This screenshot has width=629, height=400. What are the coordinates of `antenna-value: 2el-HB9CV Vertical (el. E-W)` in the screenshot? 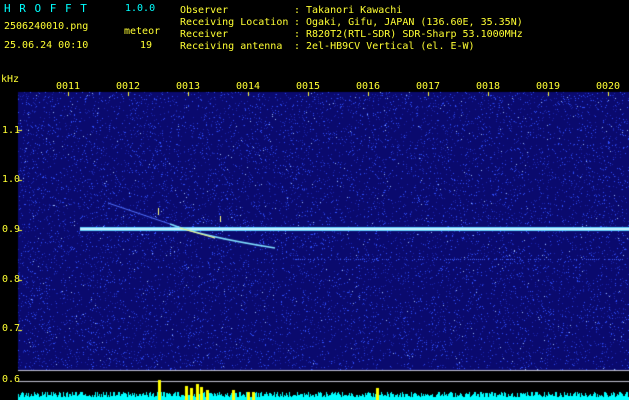 It's located at (390, 46).